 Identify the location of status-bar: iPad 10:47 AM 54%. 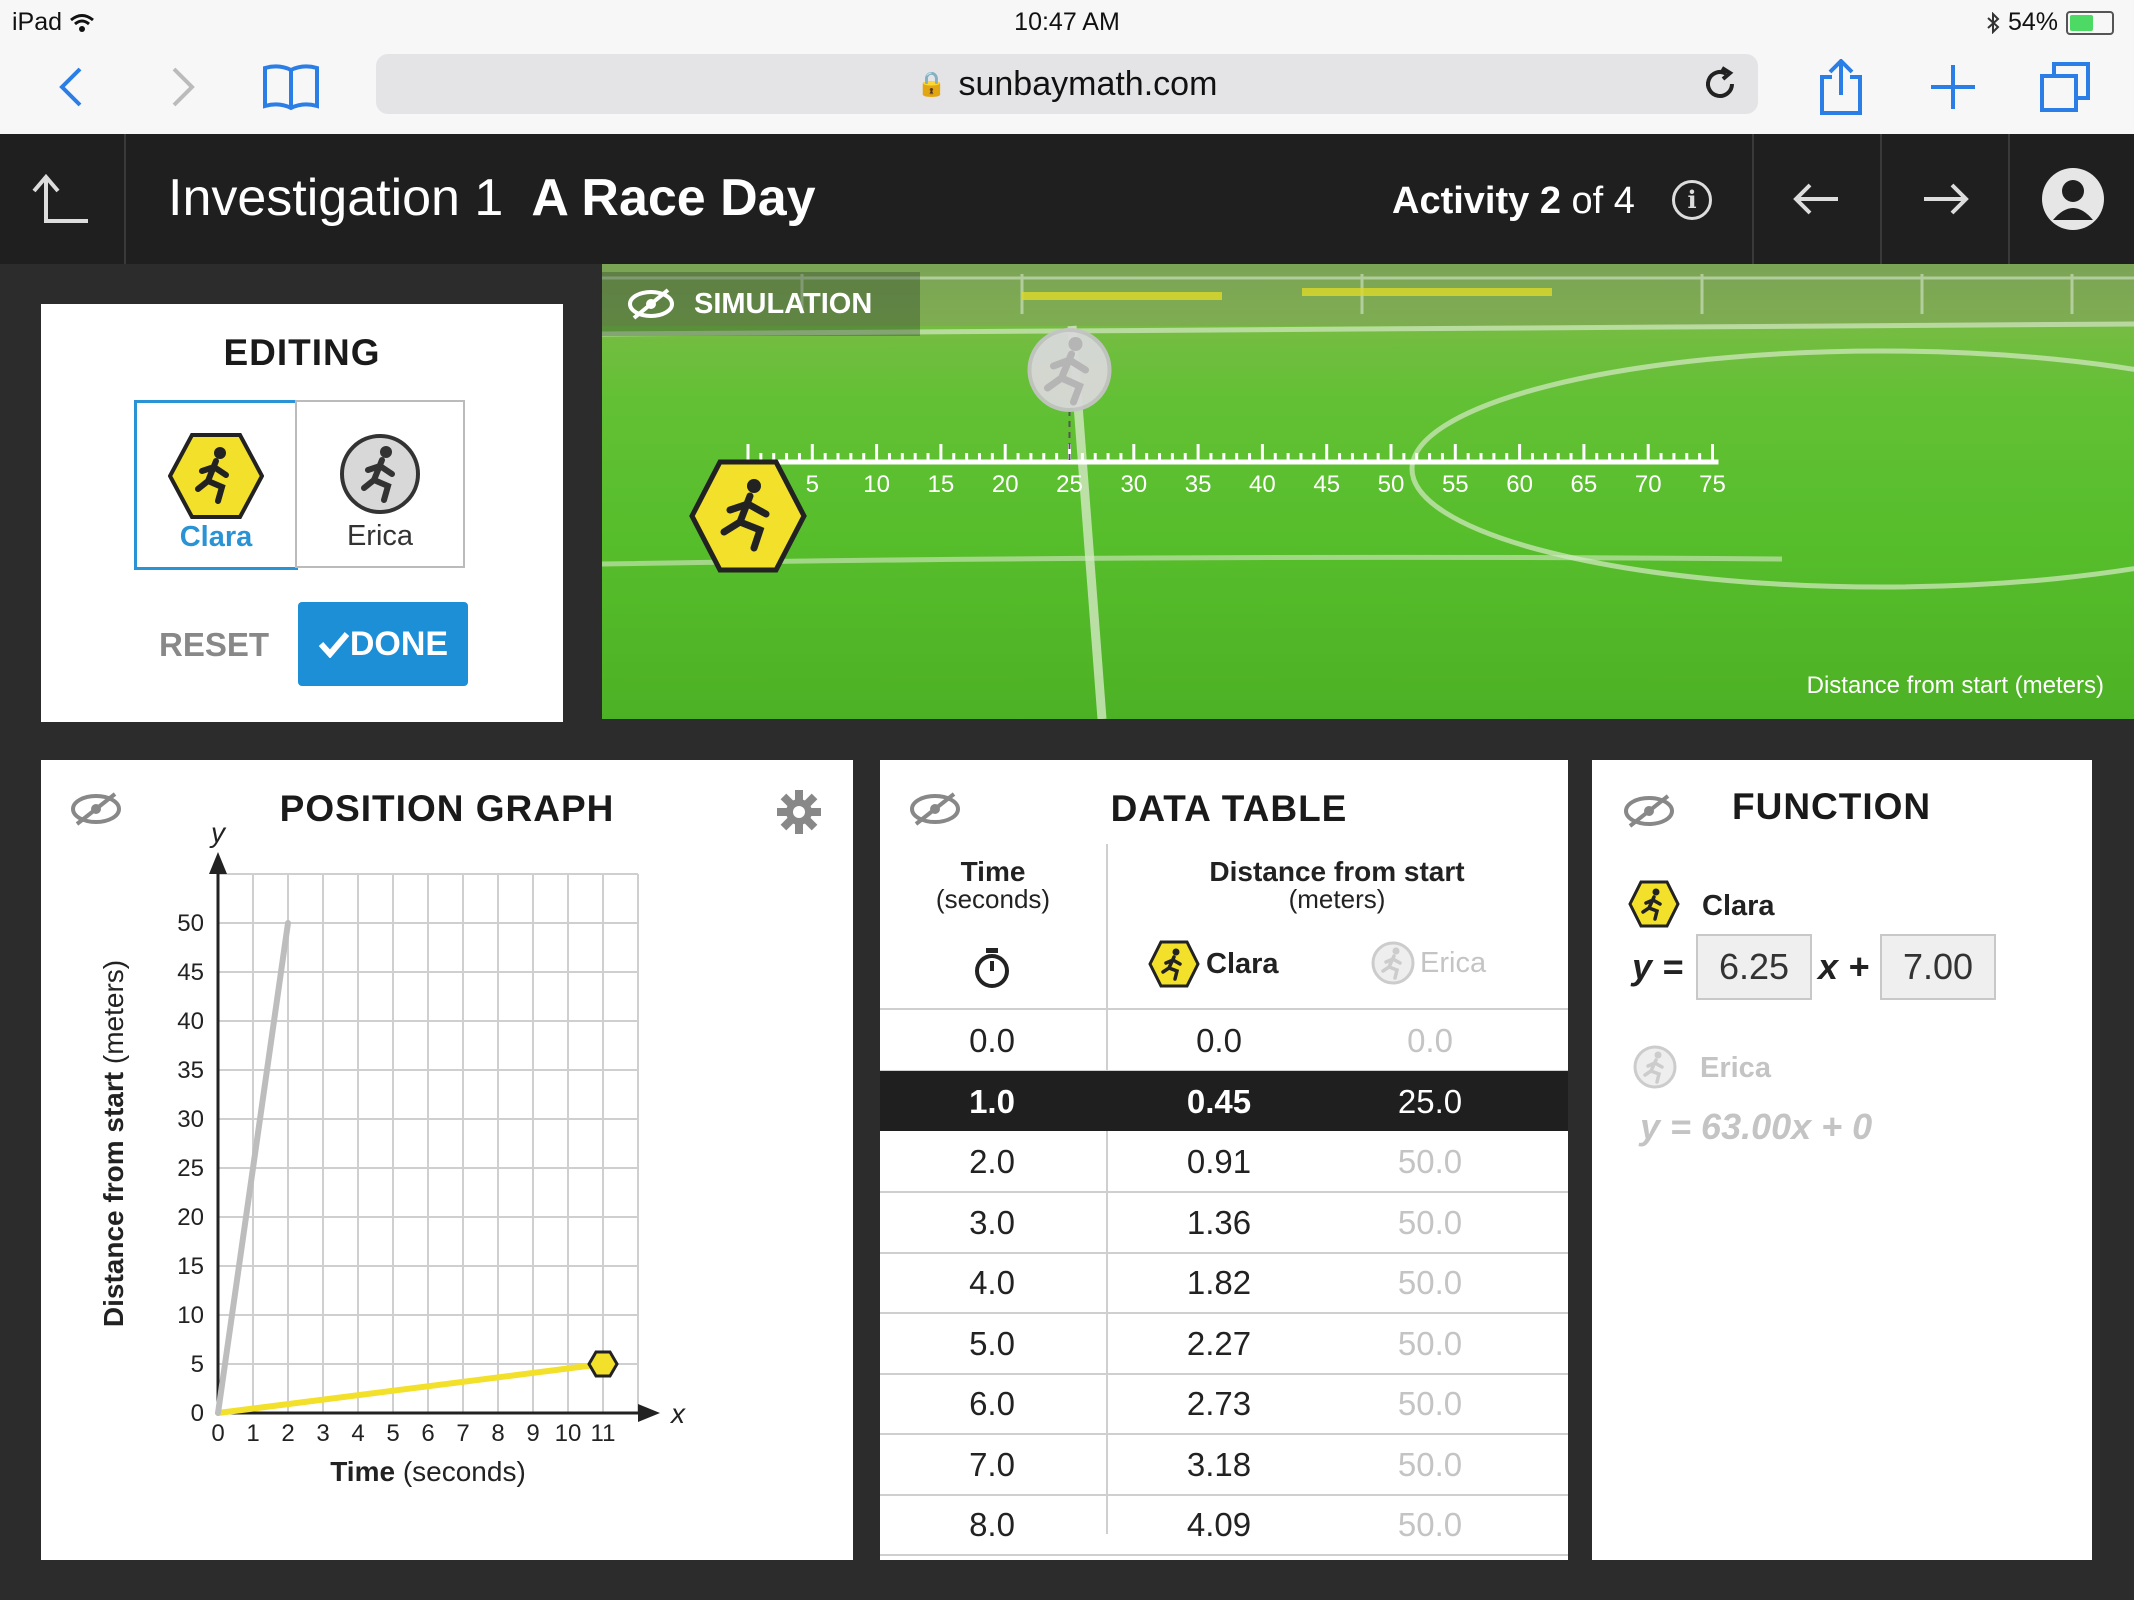
(1067, 22).